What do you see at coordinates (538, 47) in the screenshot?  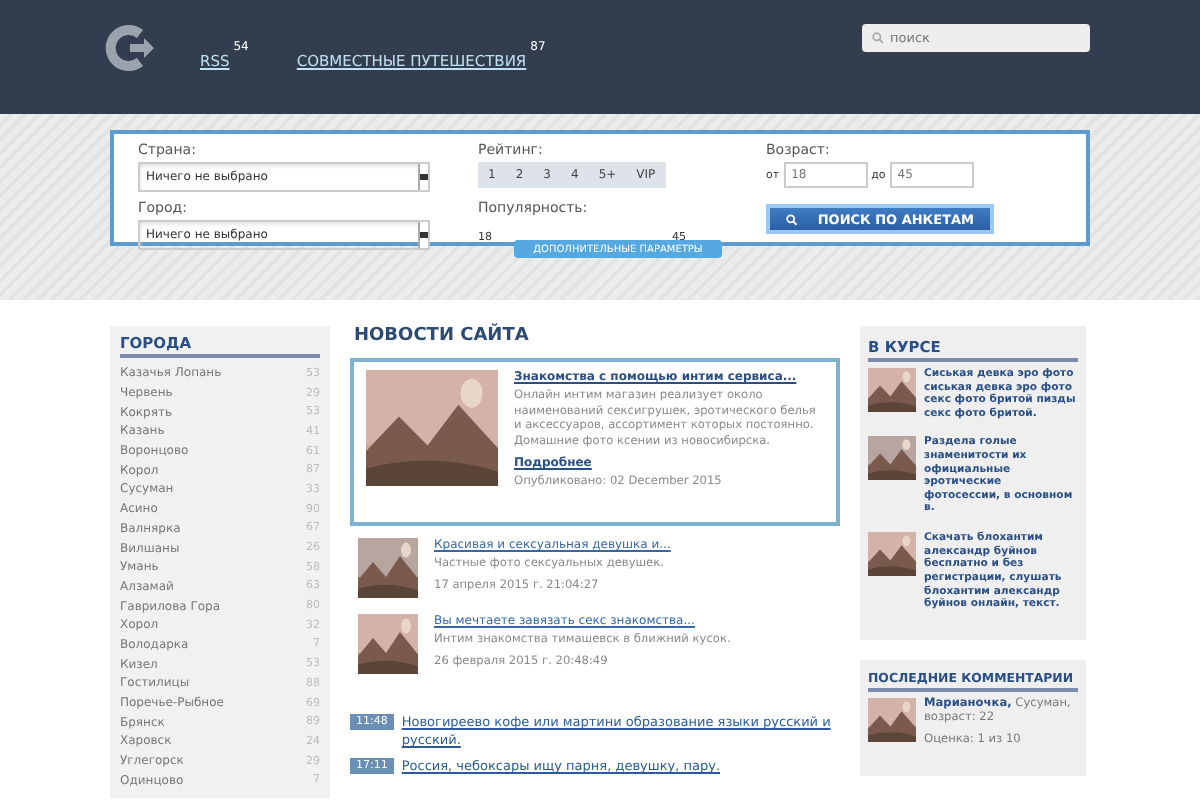 I see `count-label: 87` at bounding box center [538, 47].